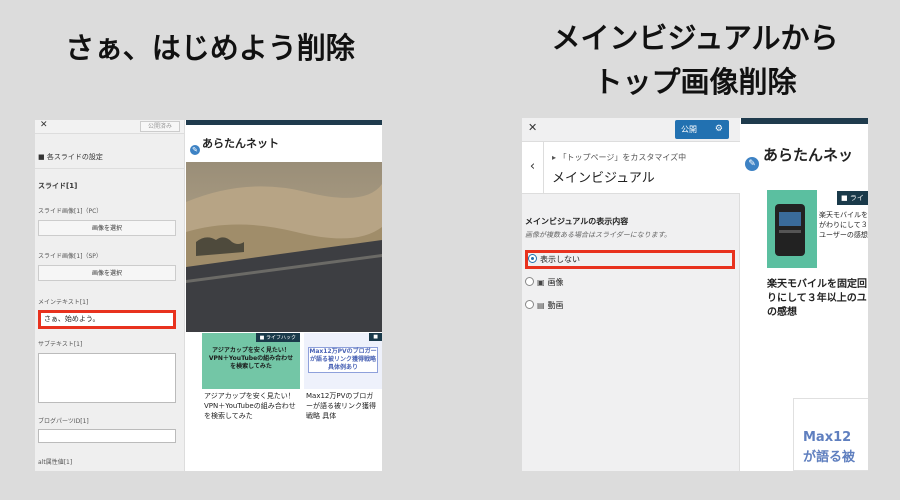 The width and height of the screenshot is (900, 500). Describe the element at coordinates (577, 221) in the screenshot. I see `control-title: メインビジュアルの表示内容` at that location.